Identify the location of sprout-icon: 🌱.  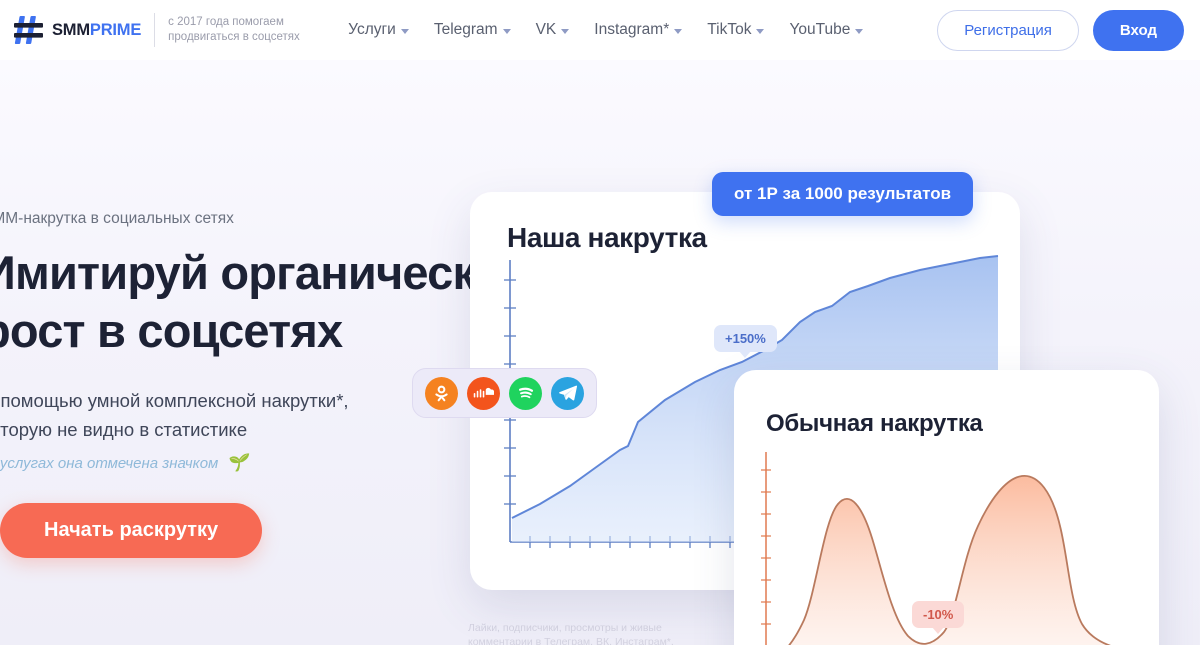
(237, 462).